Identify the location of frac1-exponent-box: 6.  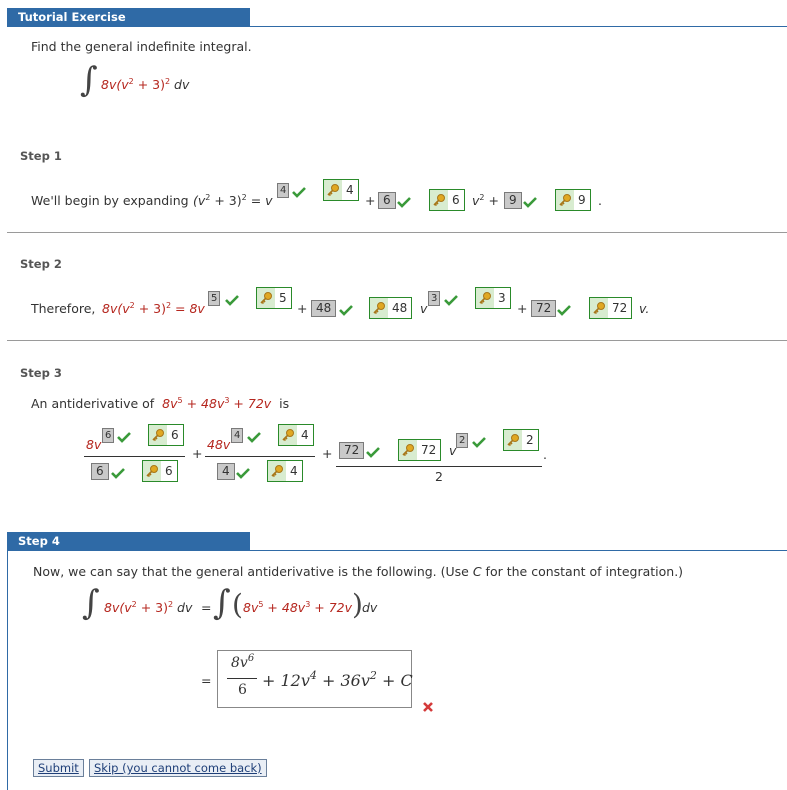
(108, 435).